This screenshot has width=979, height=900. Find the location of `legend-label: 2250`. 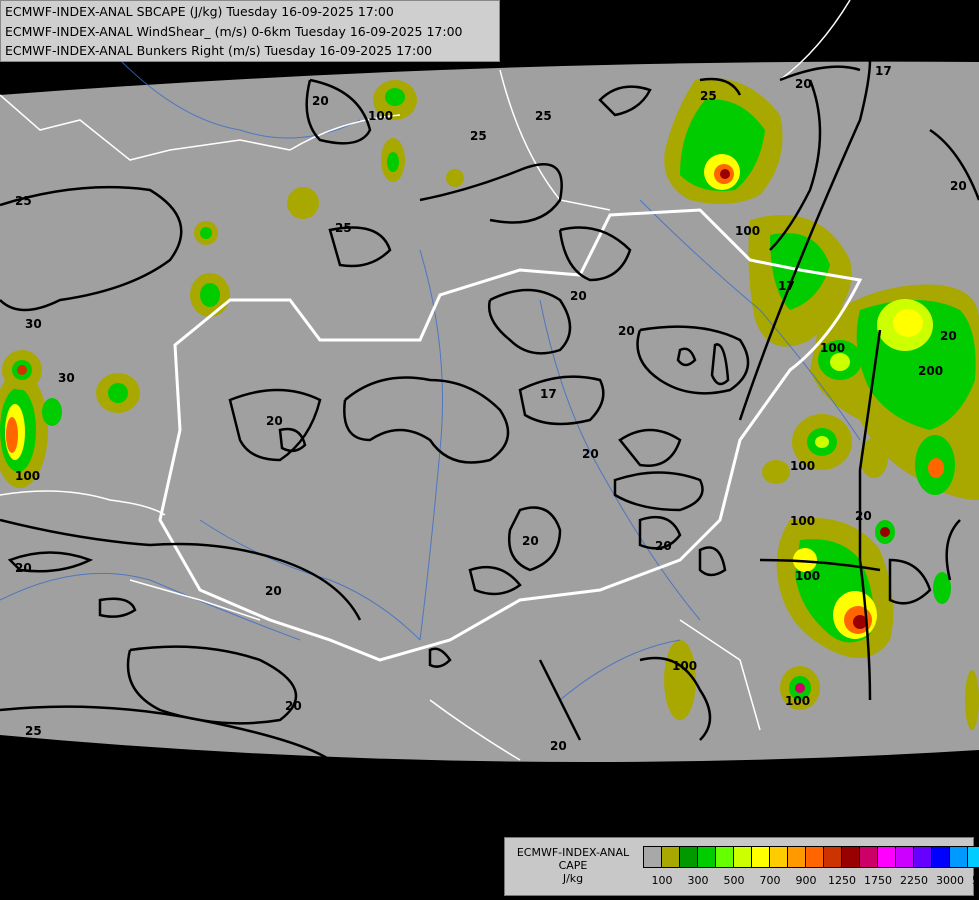

legend-label: 2250 is located at coordinates (914, 880).